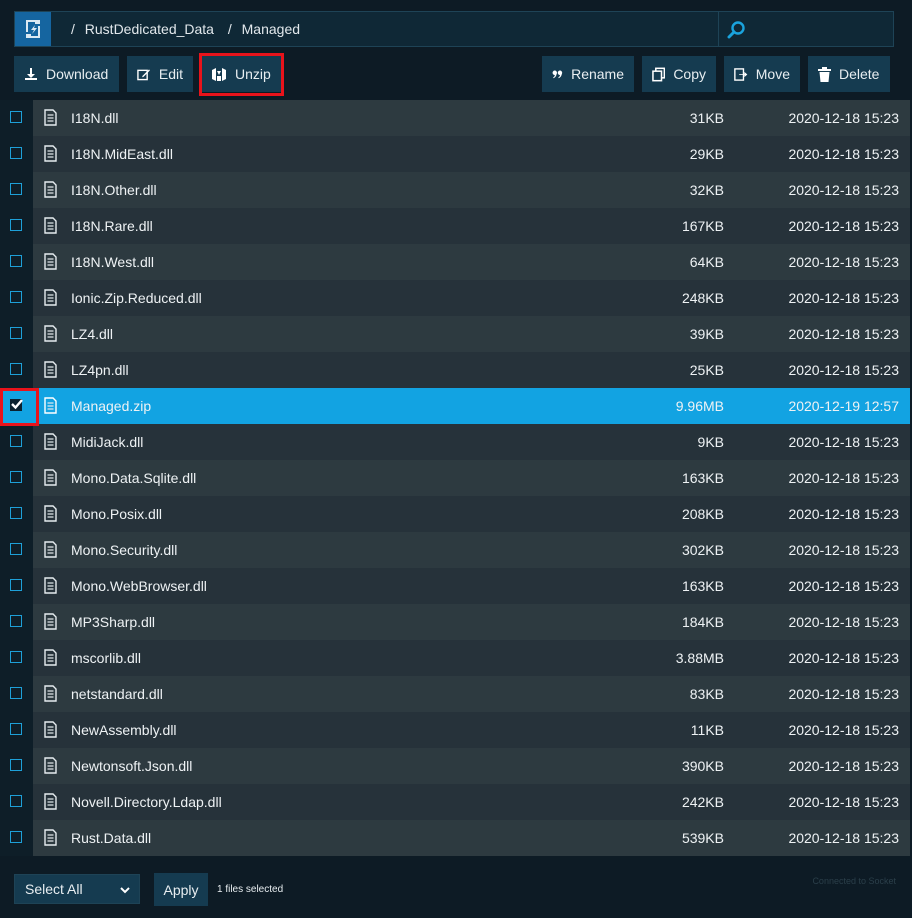 Image resolution: width=912 pixels, height=918 pixels. I want to click on file-row: Managed.zip 9.96MB 2020-12-19 12:57, so click(455, 406).